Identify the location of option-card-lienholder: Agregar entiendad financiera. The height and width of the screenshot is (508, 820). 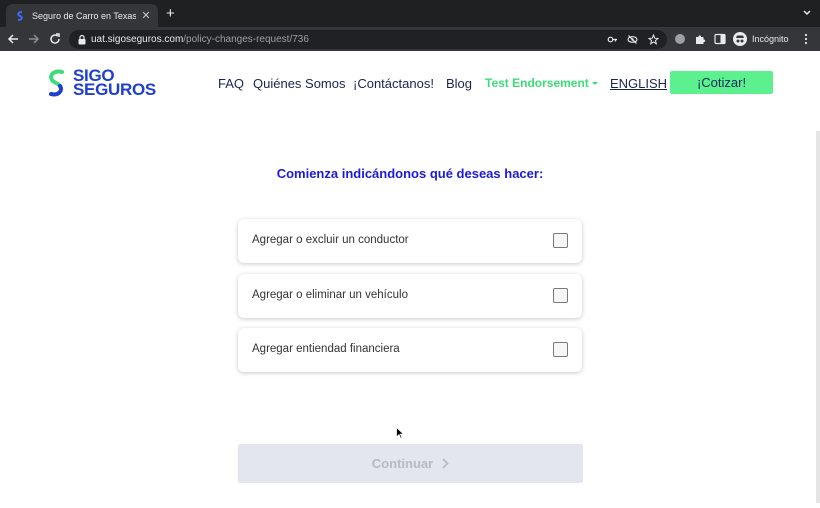
(410, 350).